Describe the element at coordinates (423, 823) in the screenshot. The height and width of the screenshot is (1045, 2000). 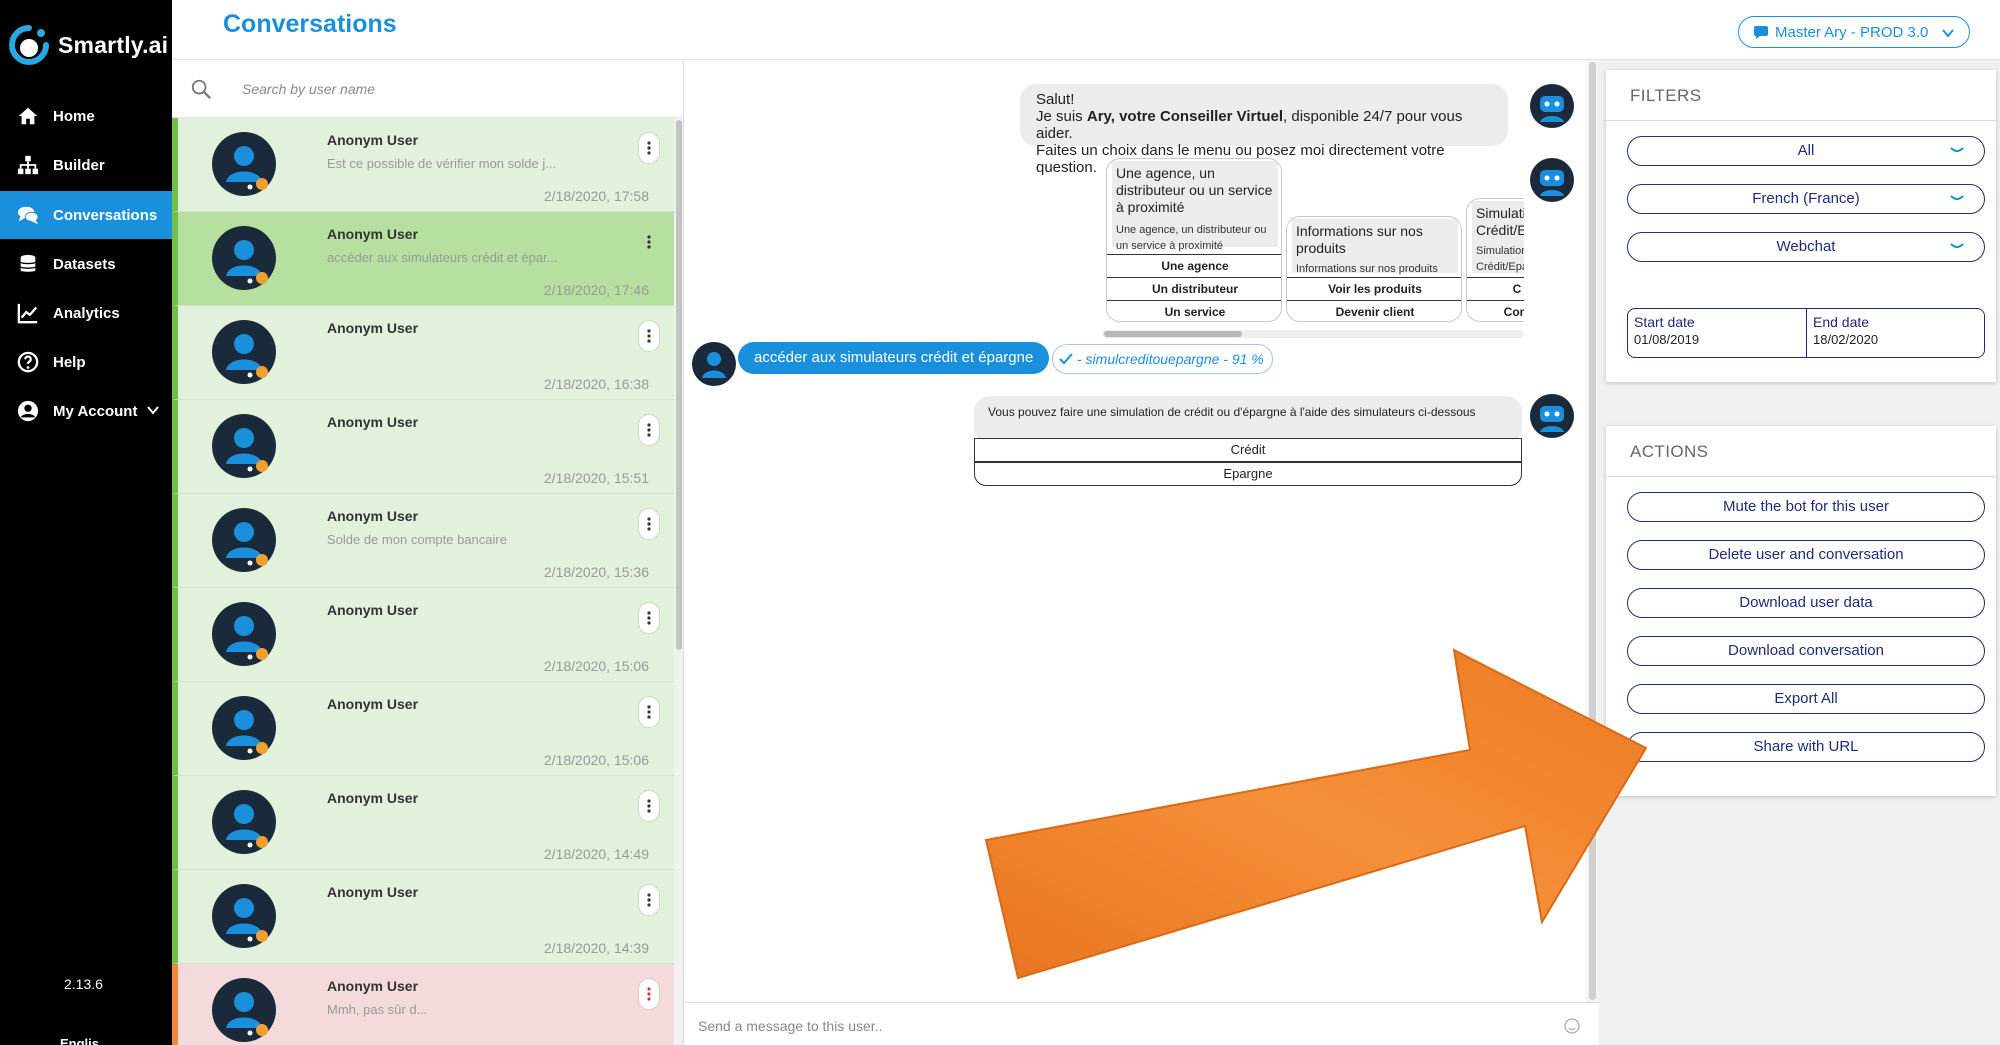
I see `conversation-row: Anonym User 2/18/2020, 14:49` at that location.